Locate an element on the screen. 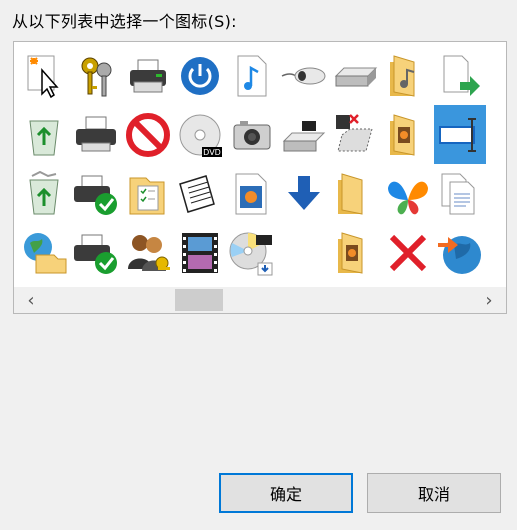 This screenshot has width=517, height=530. camera-icon is located at coordinates (252, 134).